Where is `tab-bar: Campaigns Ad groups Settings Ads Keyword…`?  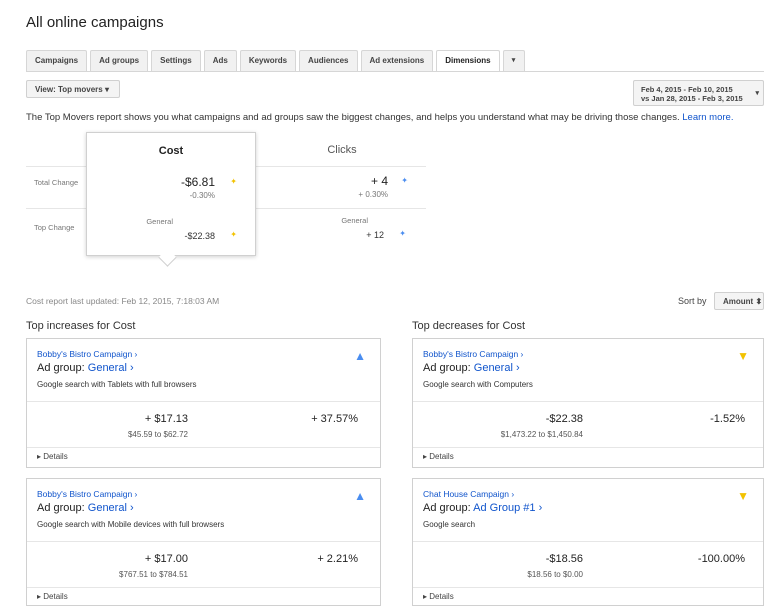 tab-bar: Campaigns Ad groups Settings Ads Keyword… is located at coordinates (277, 61).